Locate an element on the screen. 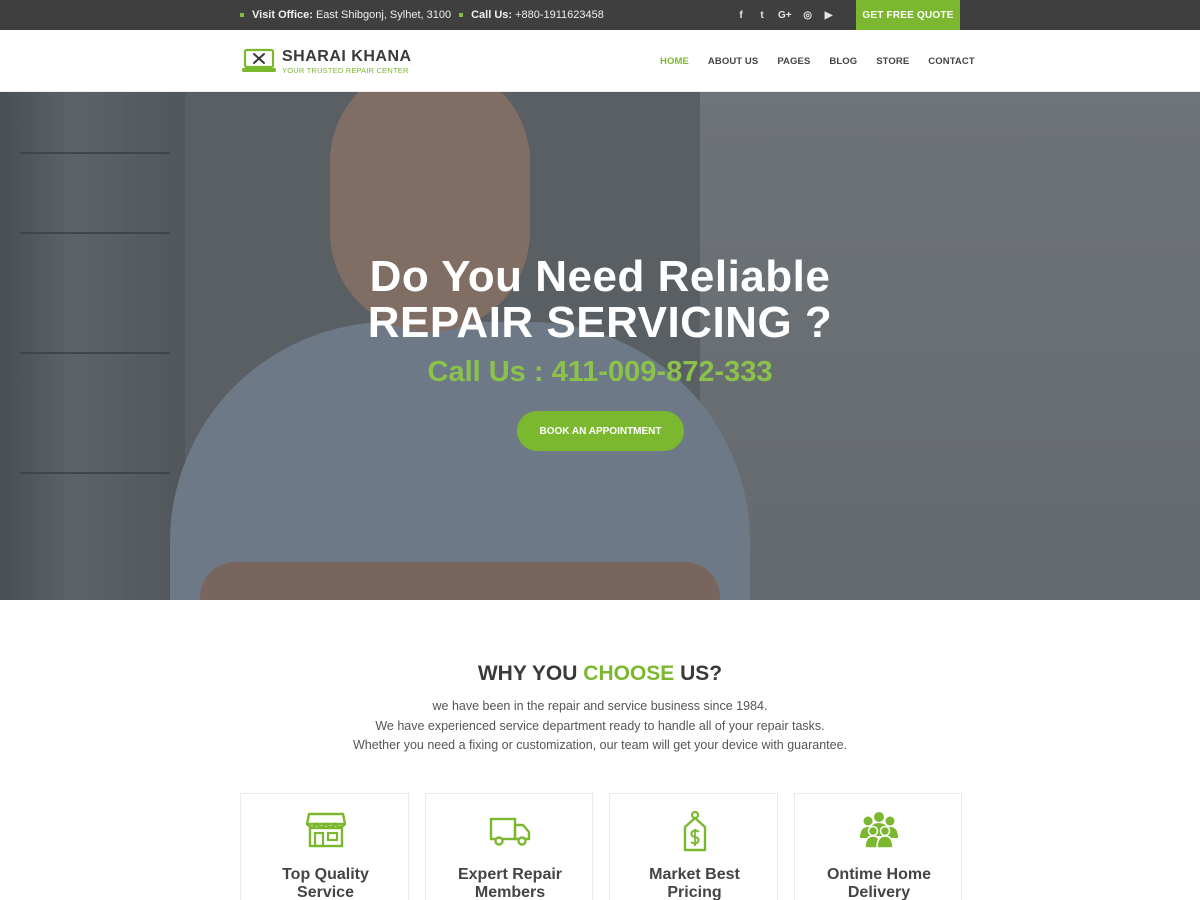 Image resolution: width=1200 pixels, height=900 pixels. phone-number: +880-1911623458 is located at coordinates (559, 15).